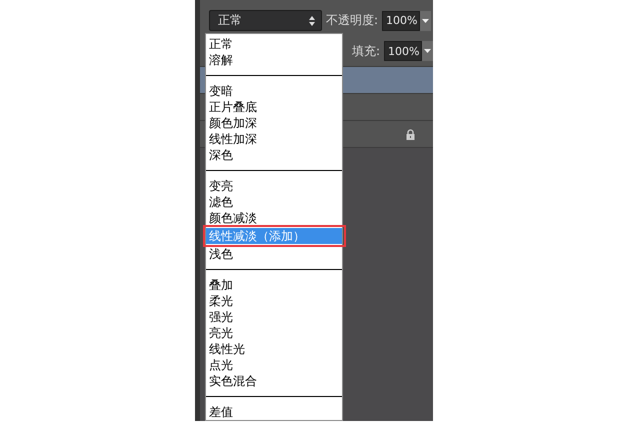 This screenshot has height=432, width=640. What do you see at coordinates (274, 412) in the screenshot?
I see `menu-item: 差值` at bounding box center [274, 412].